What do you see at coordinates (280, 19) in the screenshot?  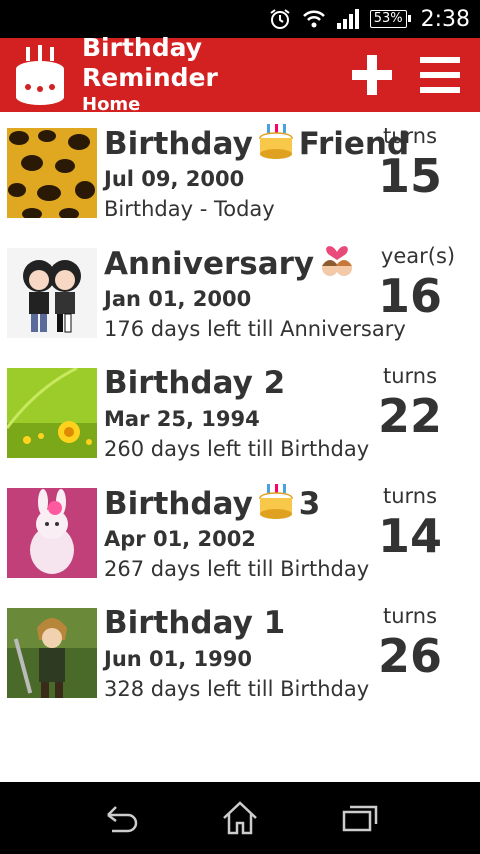 I see `alarm-icon` at bounding box center [280, 19].